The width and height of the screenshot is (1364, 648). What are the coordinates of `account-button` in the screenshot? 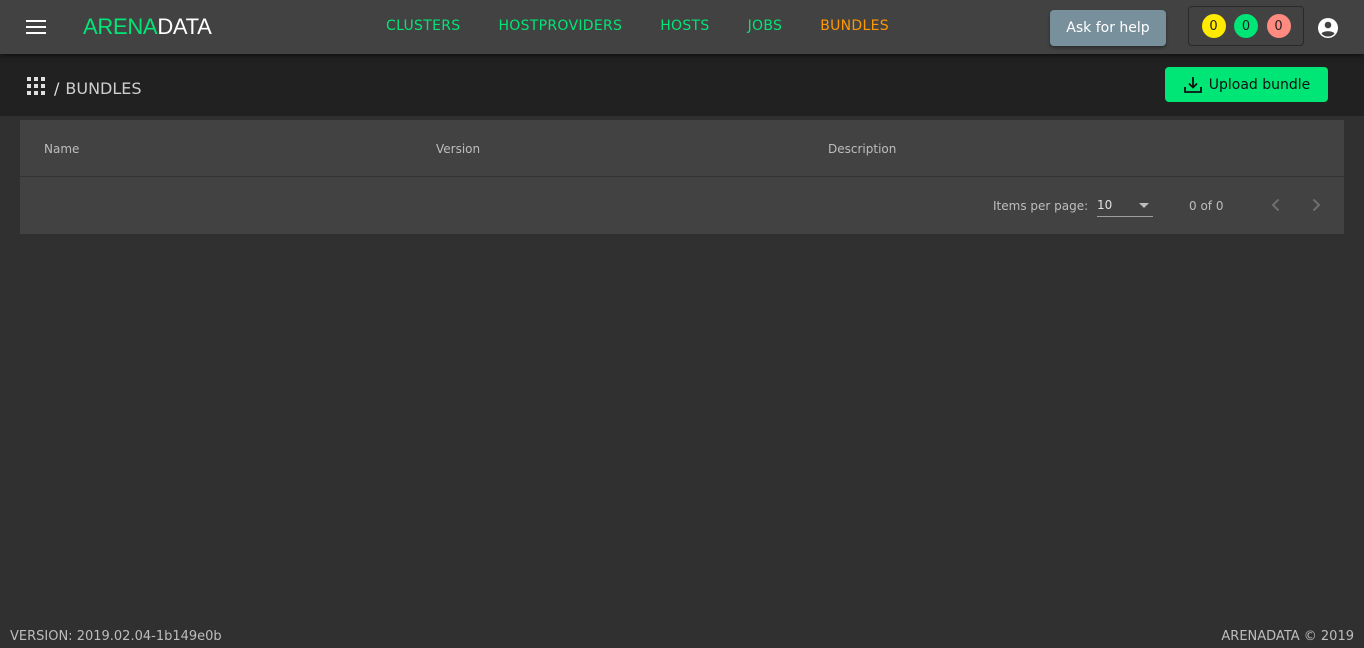 It's located at (1328, 28).